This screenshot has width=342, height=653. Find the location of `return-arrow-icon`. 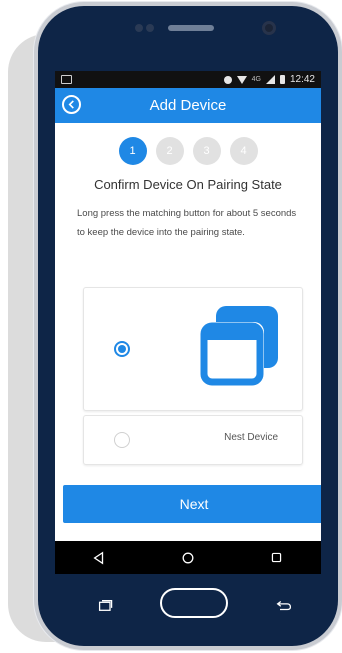

return-arrow-icon is located at coordinates (284, 605).